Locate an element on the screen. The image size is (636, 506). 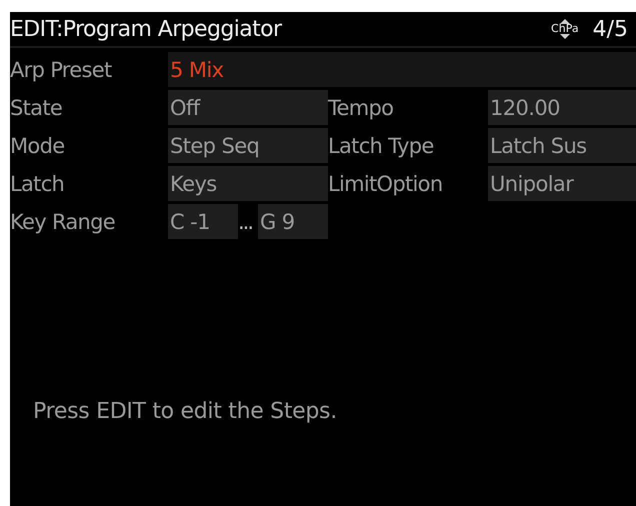
parameter-value: Keys is located at coordinates (248, 183).